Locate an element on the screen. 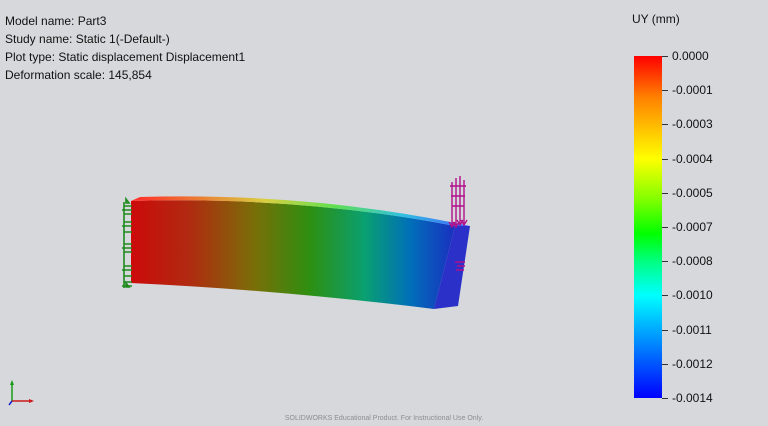 This screenshot has width=768, height=426. coordinate-triad-icon is located at coordinates (21, 393).